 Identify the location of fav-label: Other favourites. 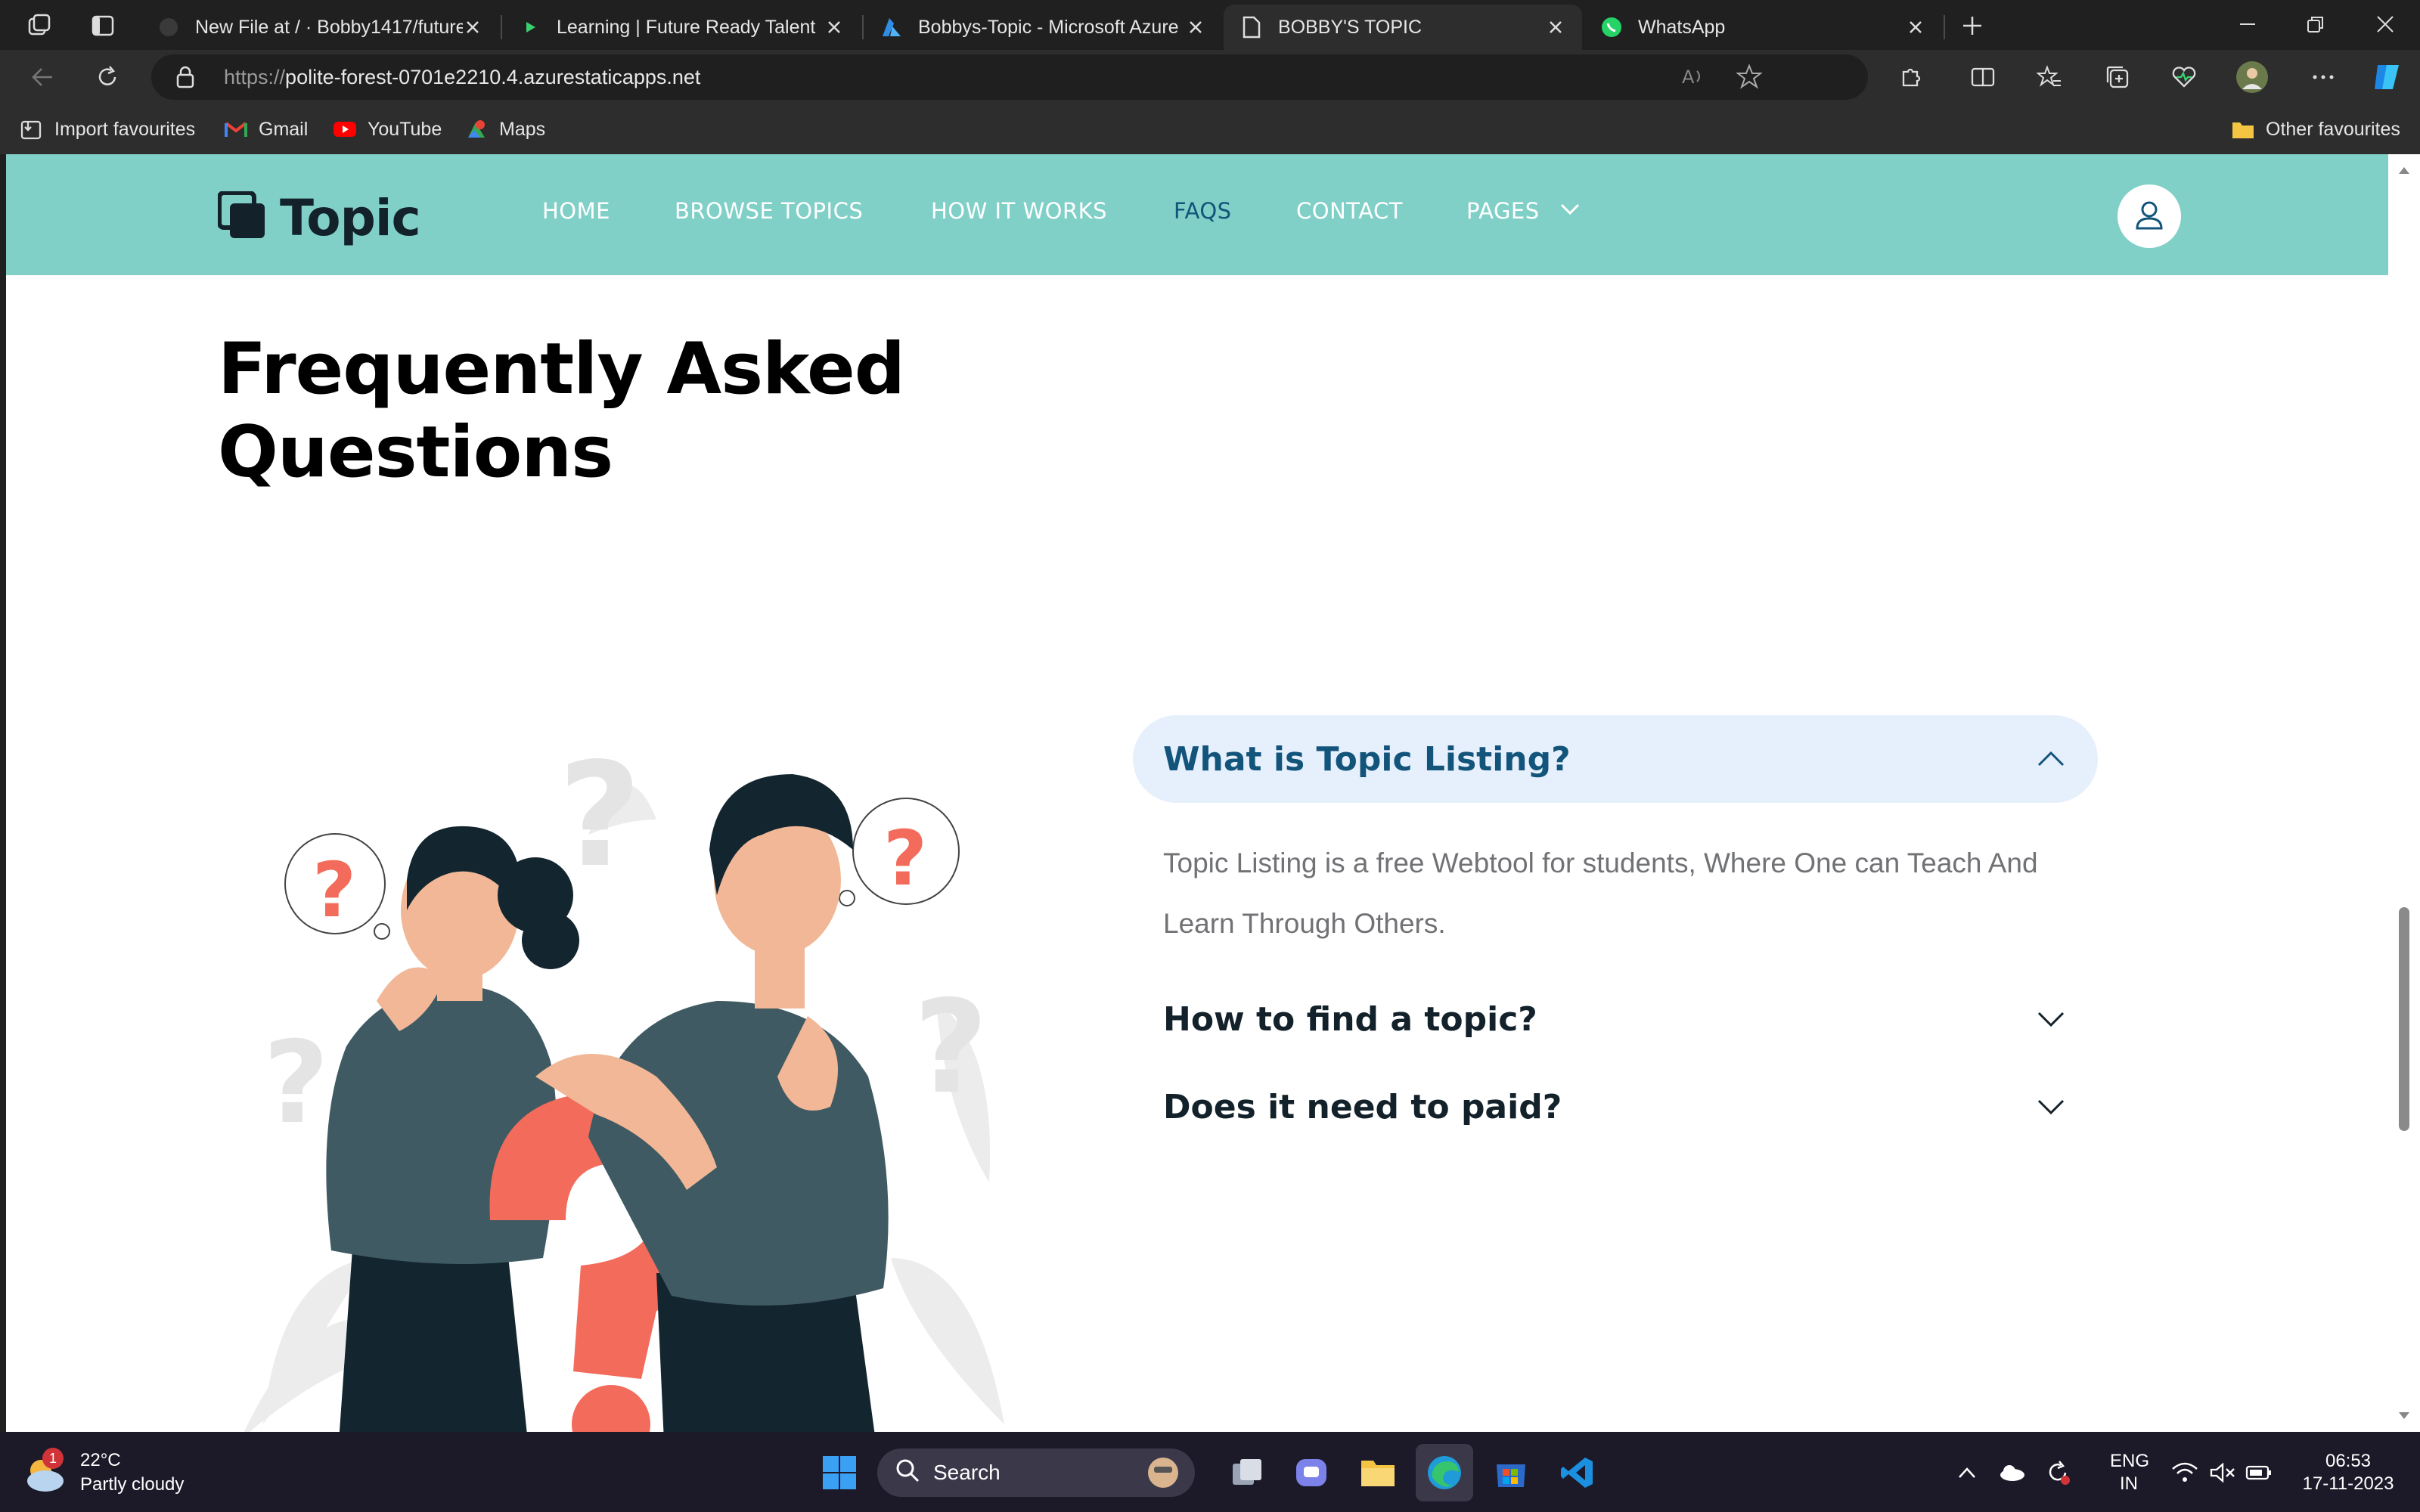
(2333, 129).